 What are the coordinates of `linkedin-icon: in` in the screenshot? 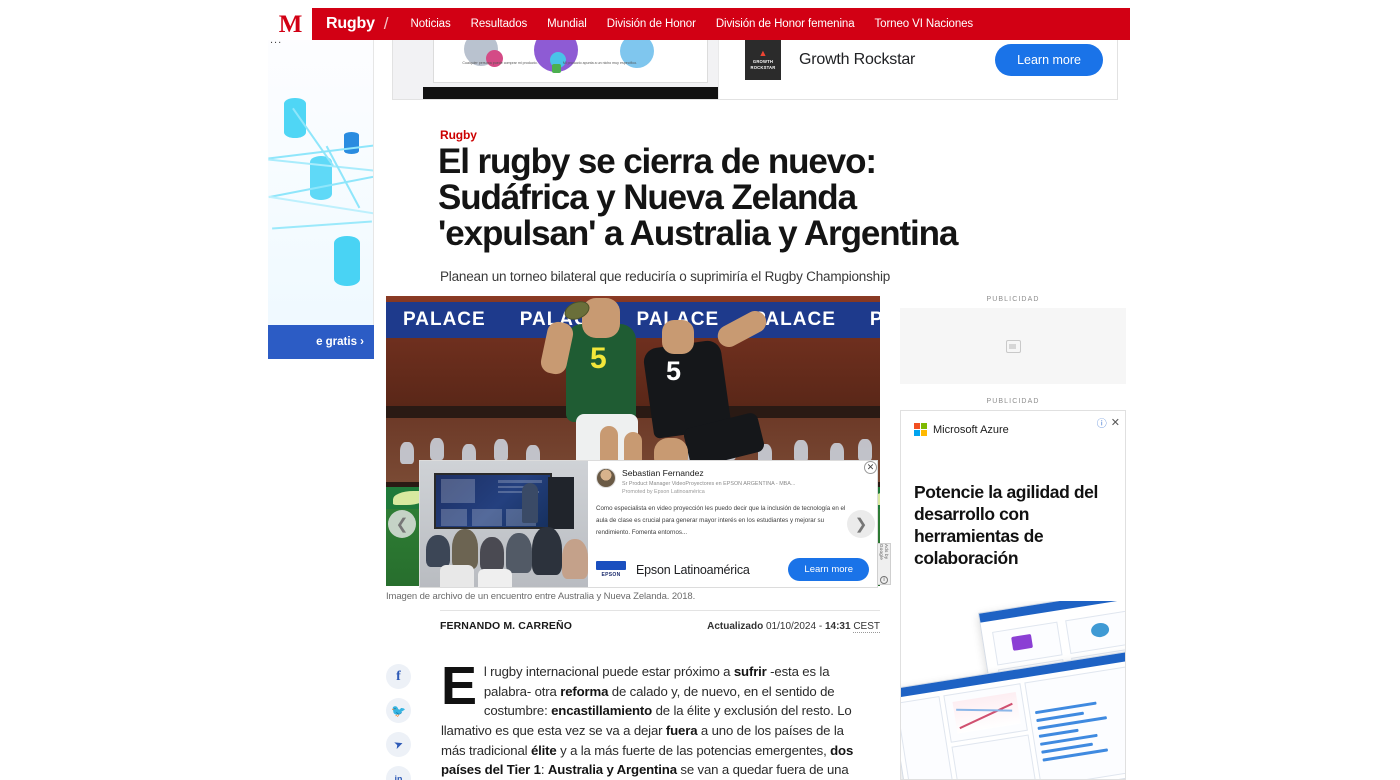 It's located at (398, 776).